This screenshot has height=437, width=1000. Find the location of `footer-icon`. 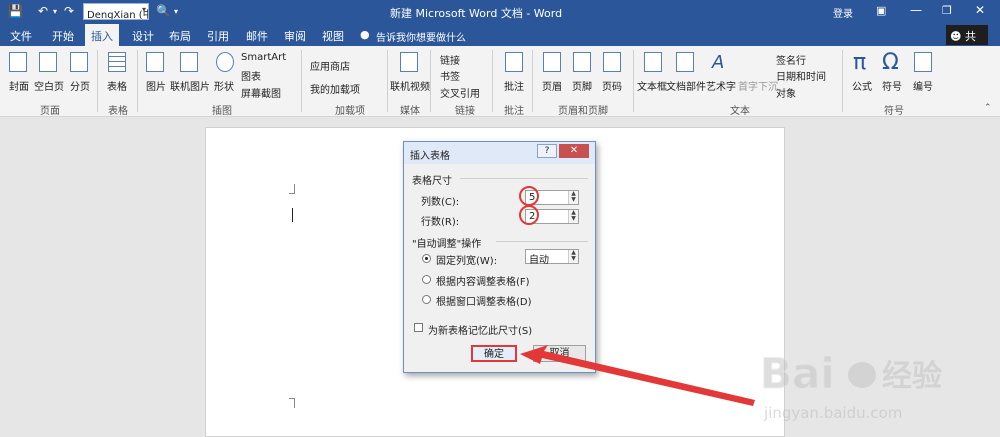

footer-icon is located at coordinates (582, 62).